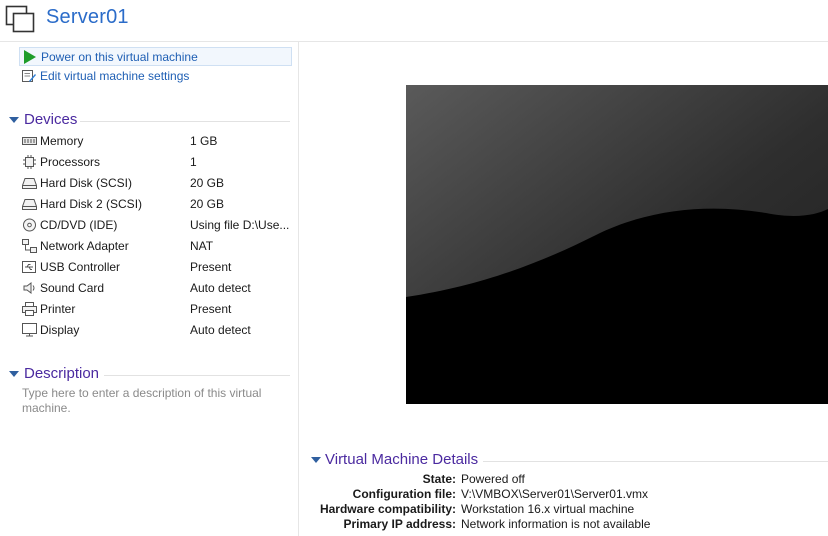 The width and height of the screenshot is (828, 536). I want to click on device-row-memory: Memory 1 GB, so click(156, 141).